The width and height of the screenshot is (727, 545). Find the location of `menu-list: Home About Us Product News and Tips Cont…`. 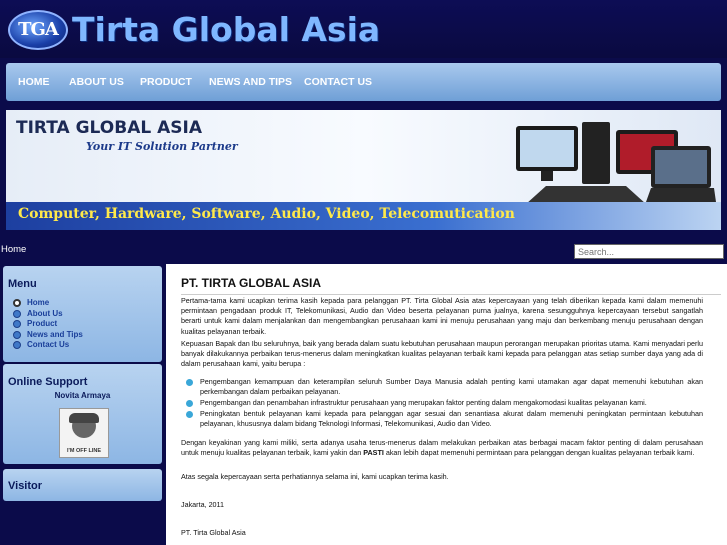

menu-list: Home About Us Product News and Tips Cont… is located at coordinates (48, 324).